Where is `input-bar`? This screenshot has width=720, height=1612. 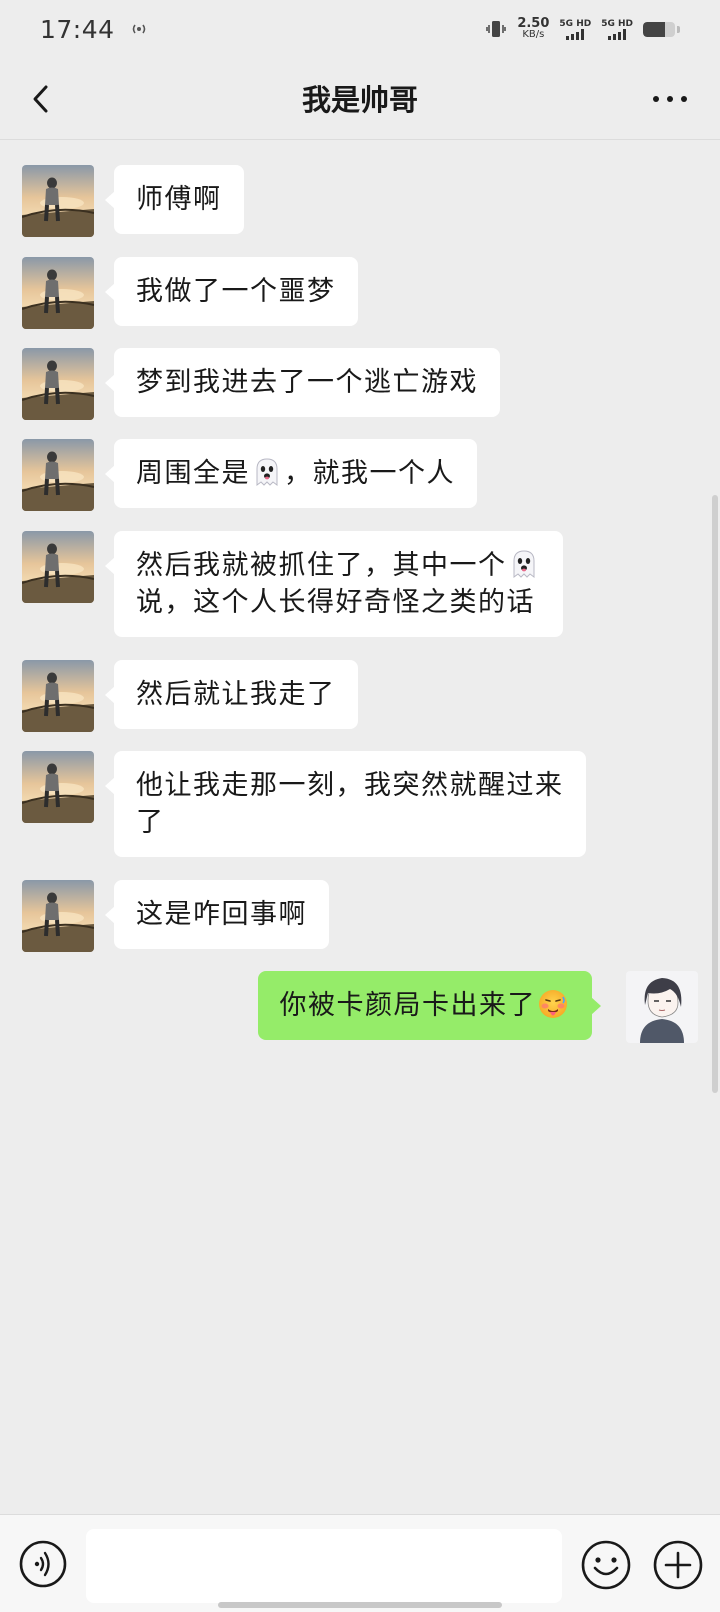 input-bar is located at coordinates (360, 1563).